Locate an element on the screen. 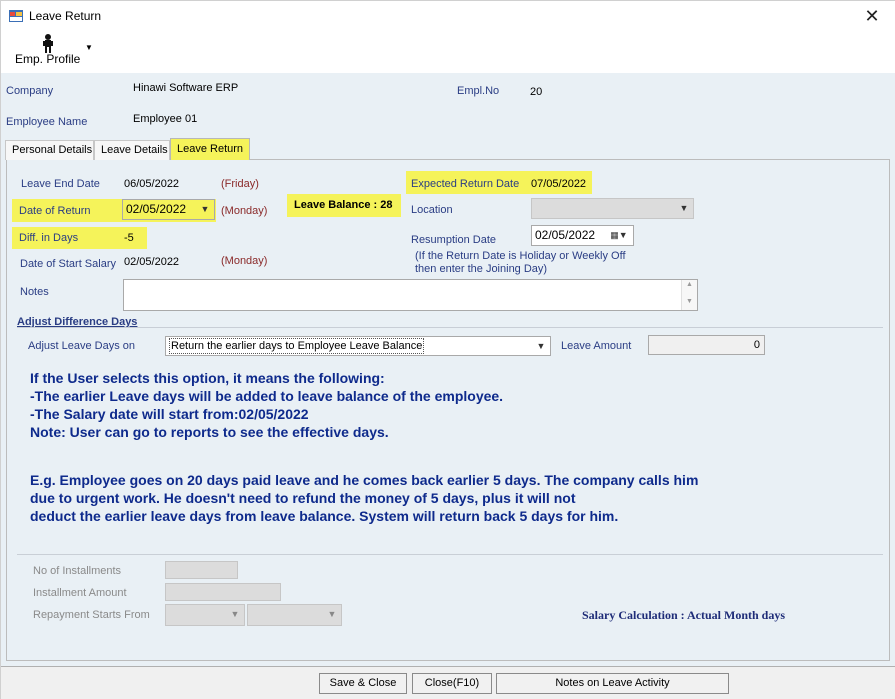 Image resolution: width=895 pixels, height=699 pixels. leave-amount-value: 0 is located at coordinates (756, 345).